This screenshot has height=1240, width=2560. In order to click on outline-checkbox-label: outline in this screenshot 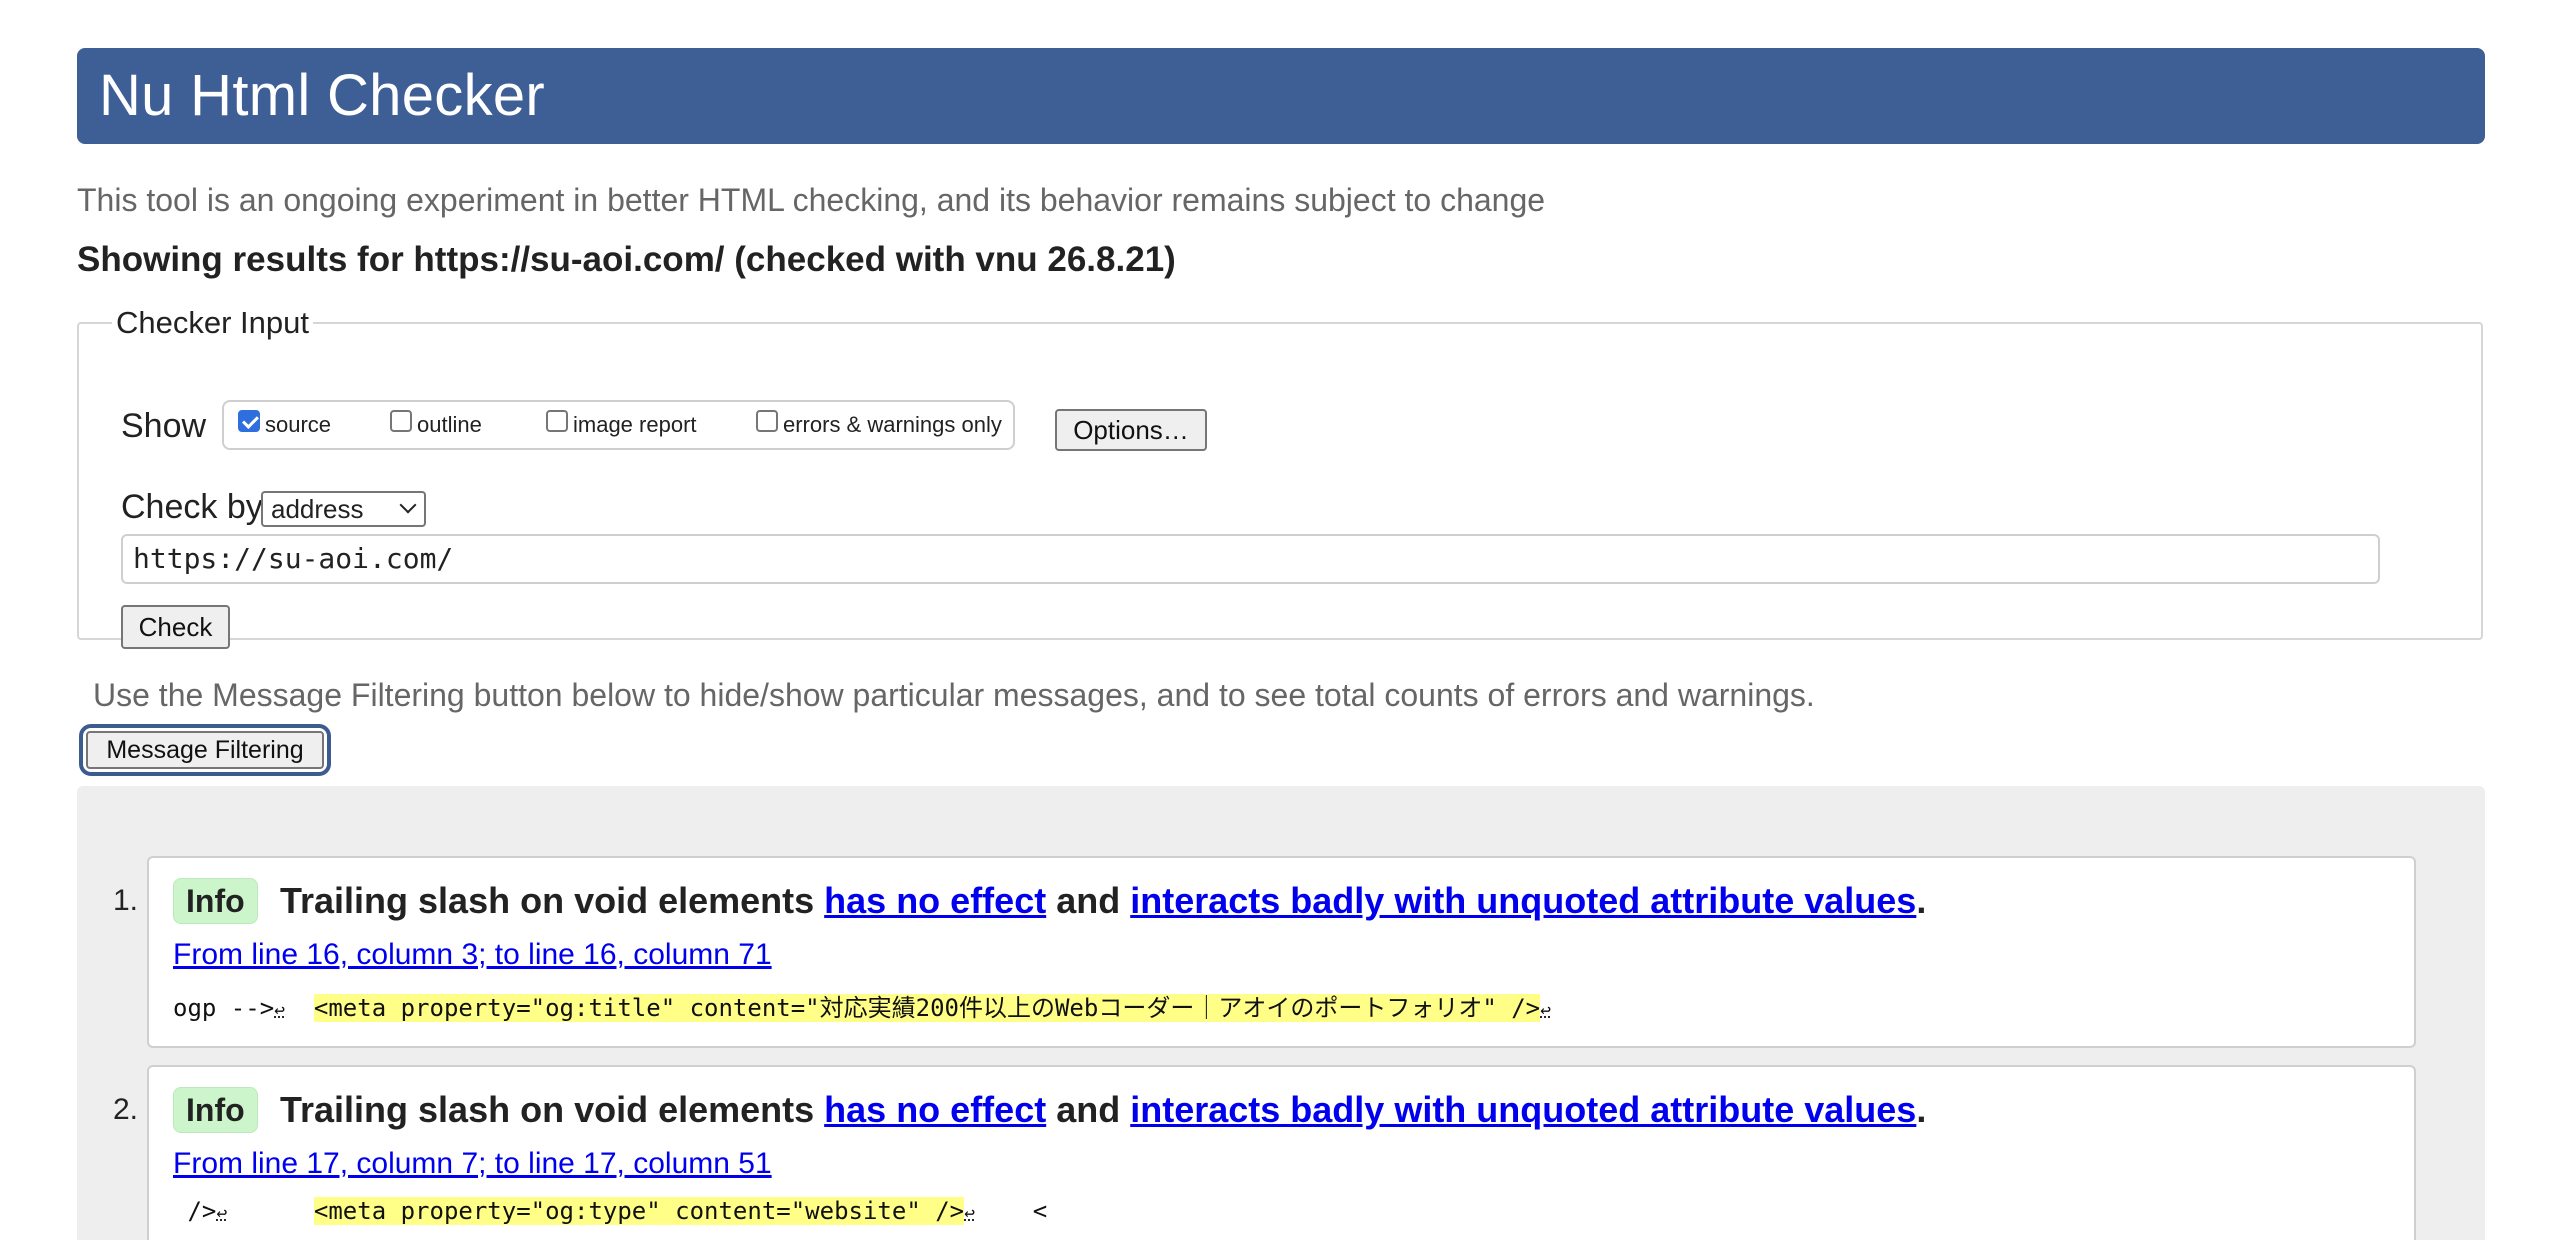, I will do `click(449, 424)`.